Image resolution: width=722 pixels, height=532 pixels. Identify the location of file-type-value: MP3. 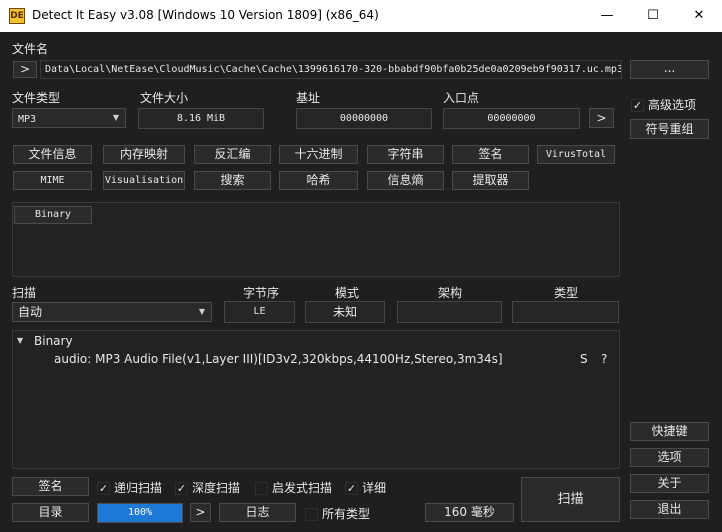
(27, 119).